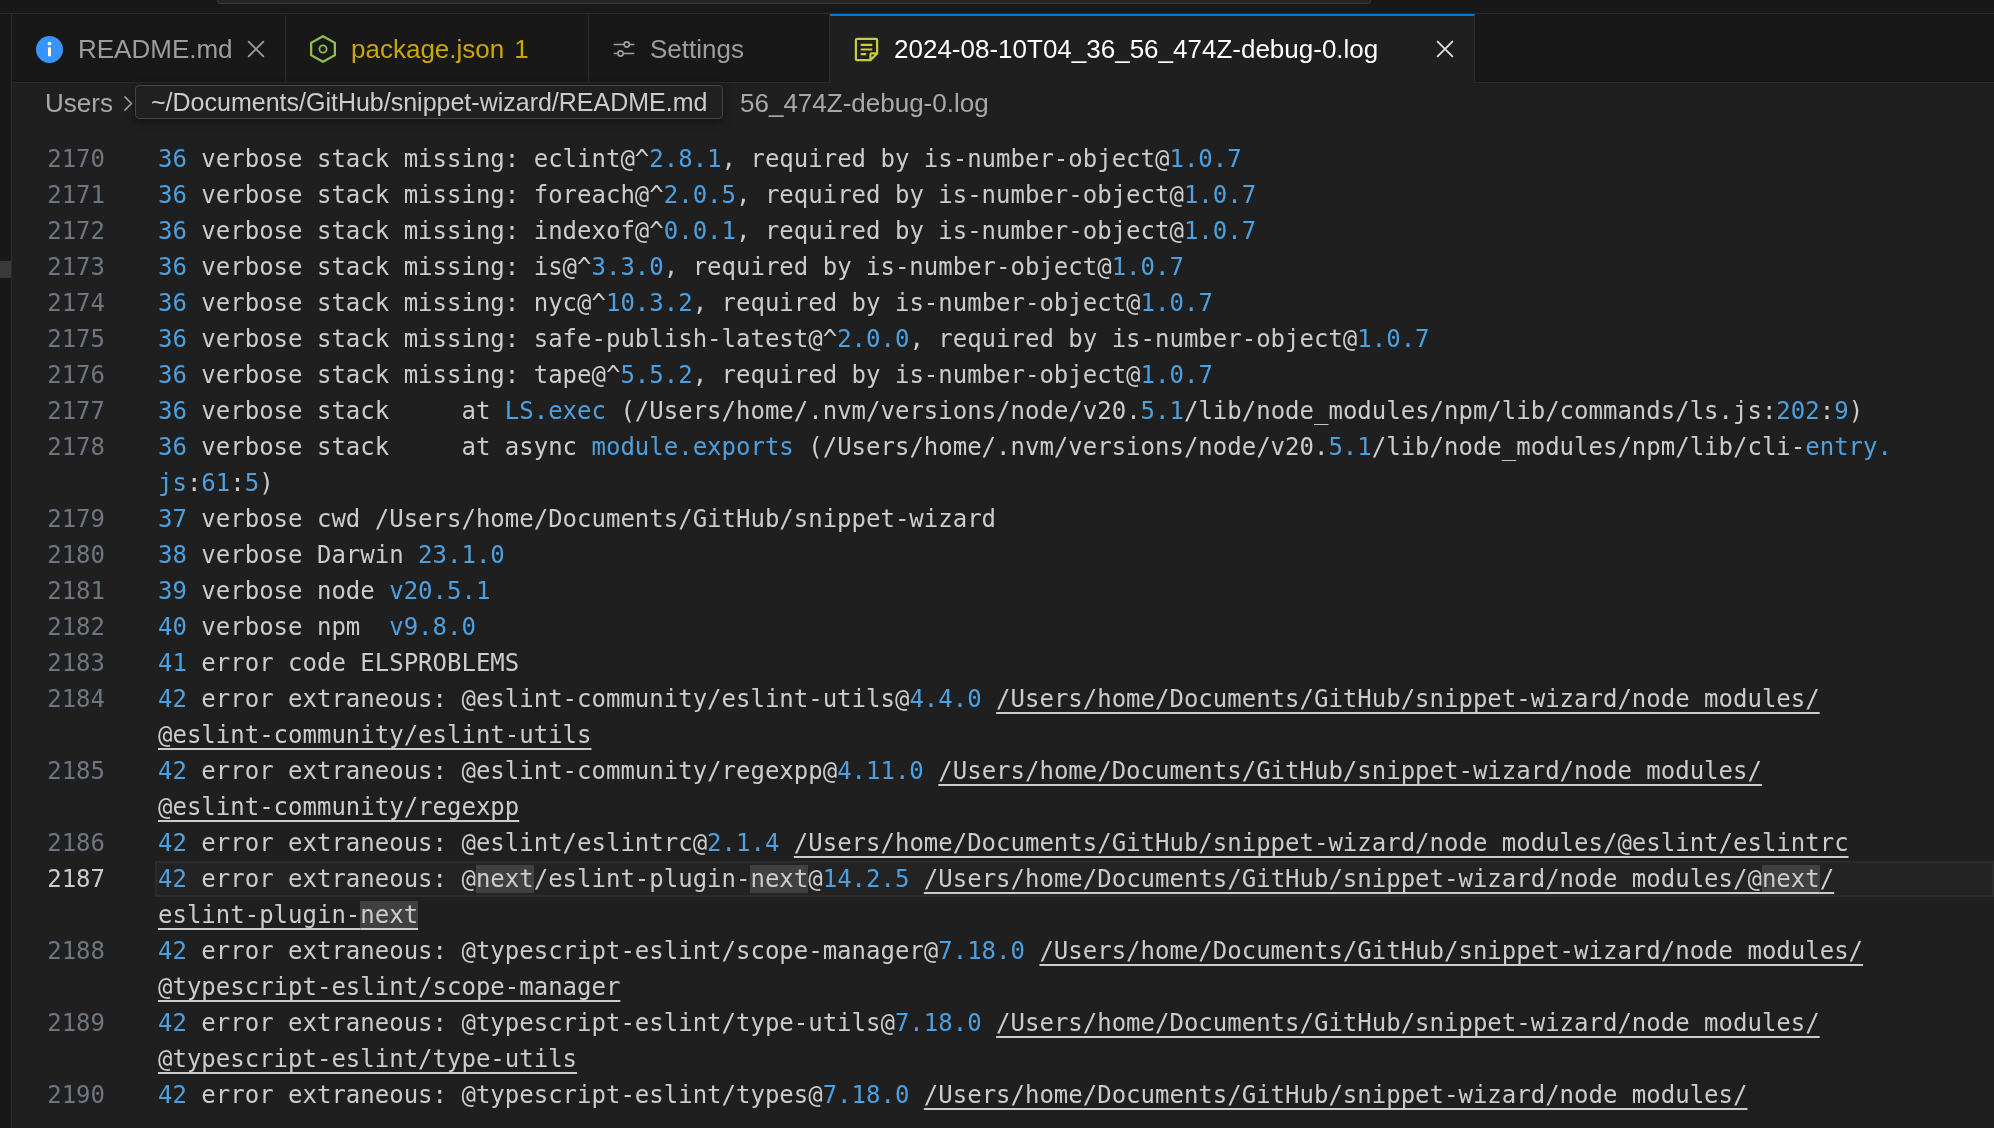  What do you see at coordinates (1152, 48) in the screenshot?
I see `editor-tab: 2024-08-10T04_36_56_474Z-debug-0.log` at bounding box center [1152, 48].